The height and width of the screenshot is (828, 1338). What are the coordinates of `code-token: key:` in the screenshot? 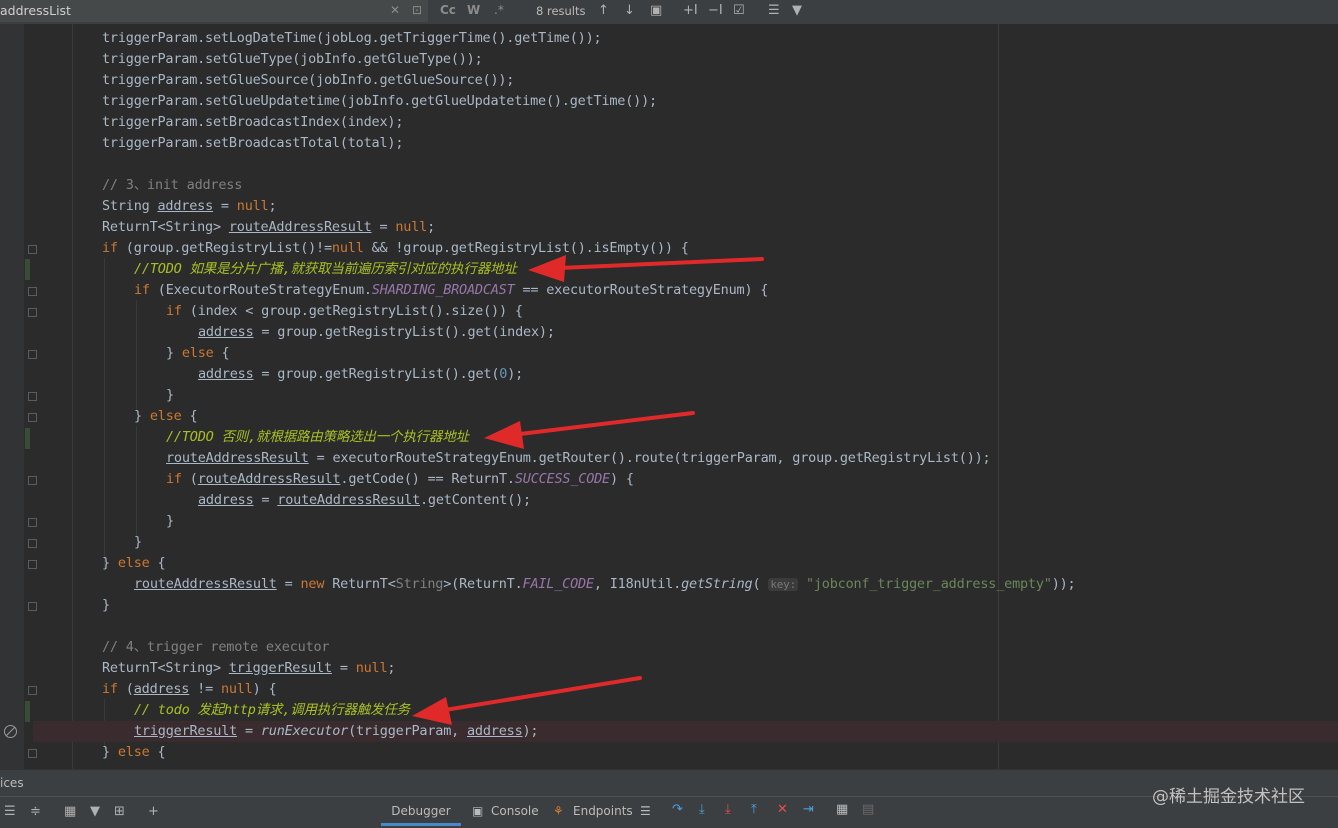 It's located at (783, 584).